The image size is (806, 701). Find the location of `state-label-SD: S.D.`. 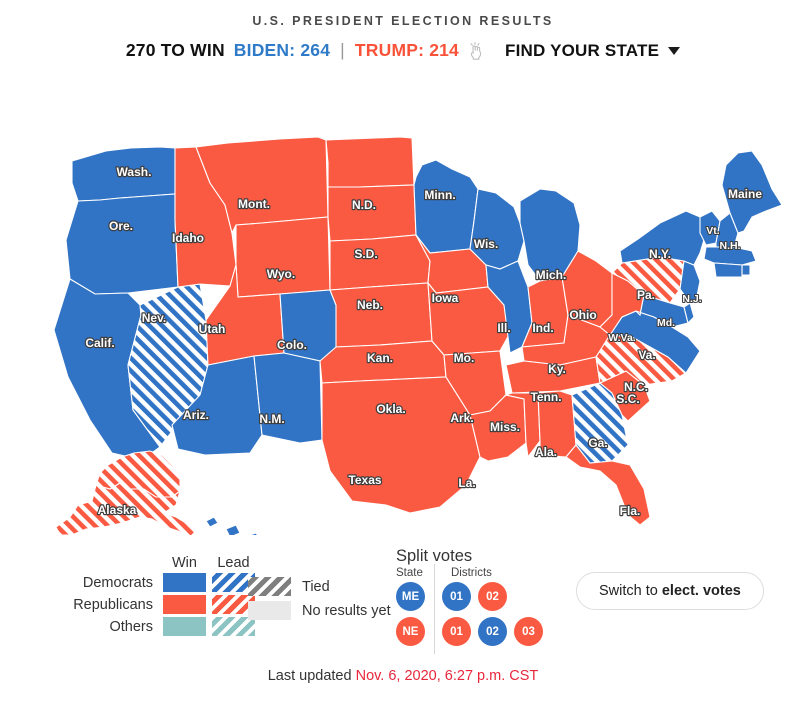

state-label-SD: S.D. is located at coordinates (365, 254).